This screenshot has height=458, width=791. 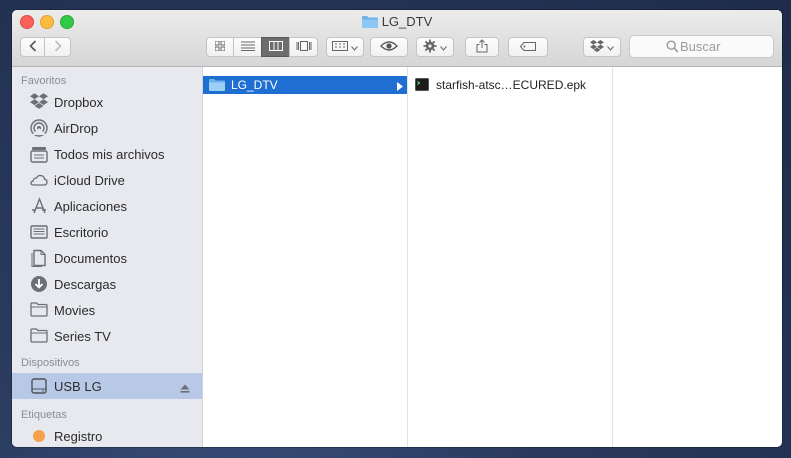 I want to click on executable-file-icon, so click(x=422, y=86).